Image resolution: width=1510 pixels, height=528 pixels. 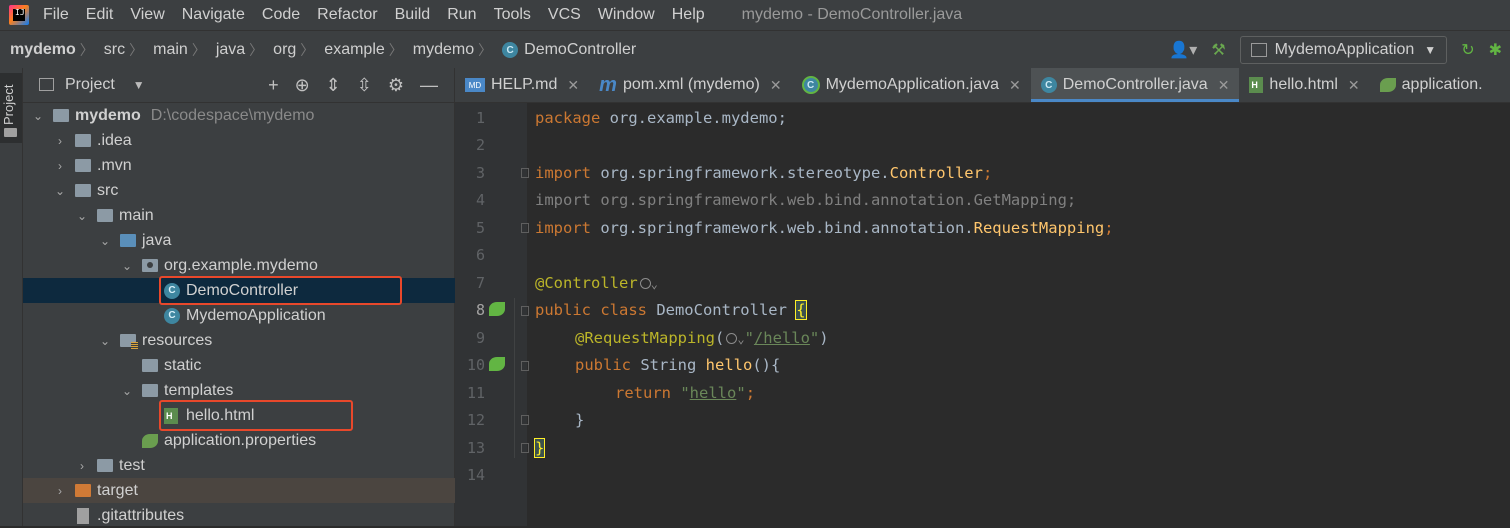 What do you see at coordinates (280, 290) in the screenshot?
I see `annotation-highlight-box` at bounding box center [280, 290].